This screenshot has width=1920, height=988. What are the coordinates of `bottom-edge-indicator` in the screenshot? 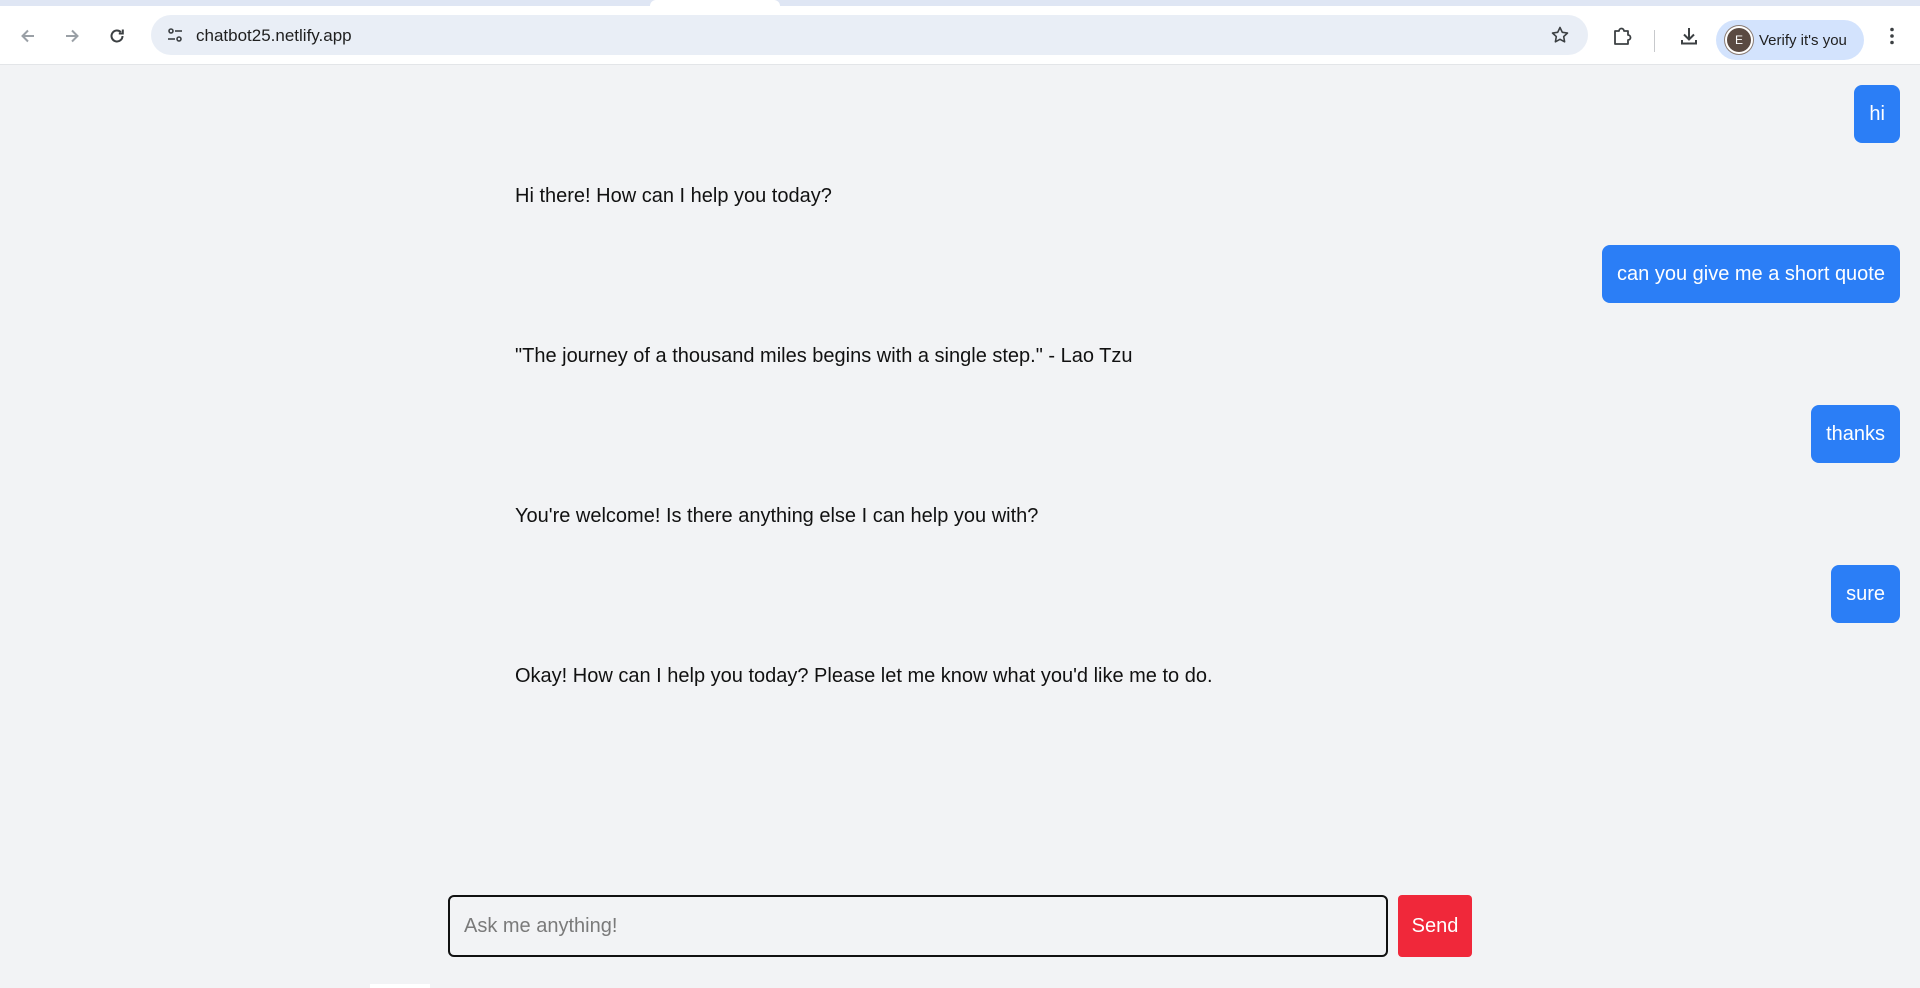 It's located at (400, 986).